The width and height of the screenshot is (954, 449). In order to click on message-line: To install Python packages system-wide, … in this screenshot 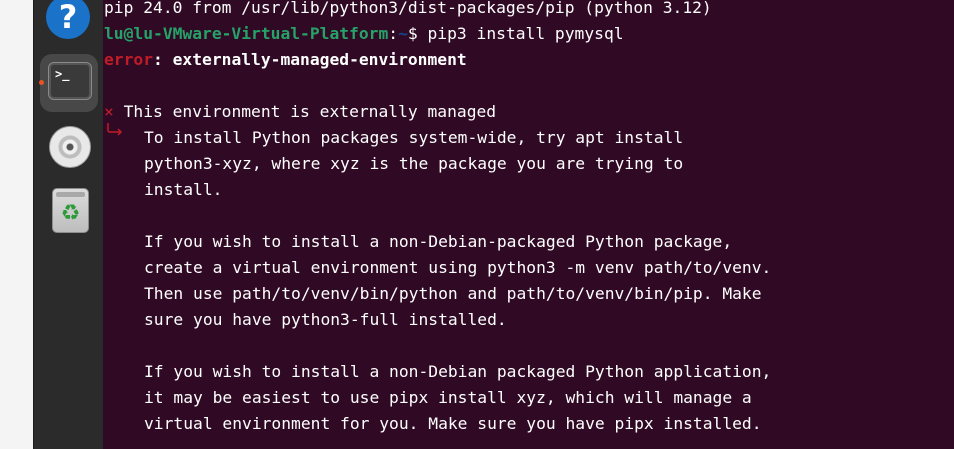, I will do `click(414, 137)`.